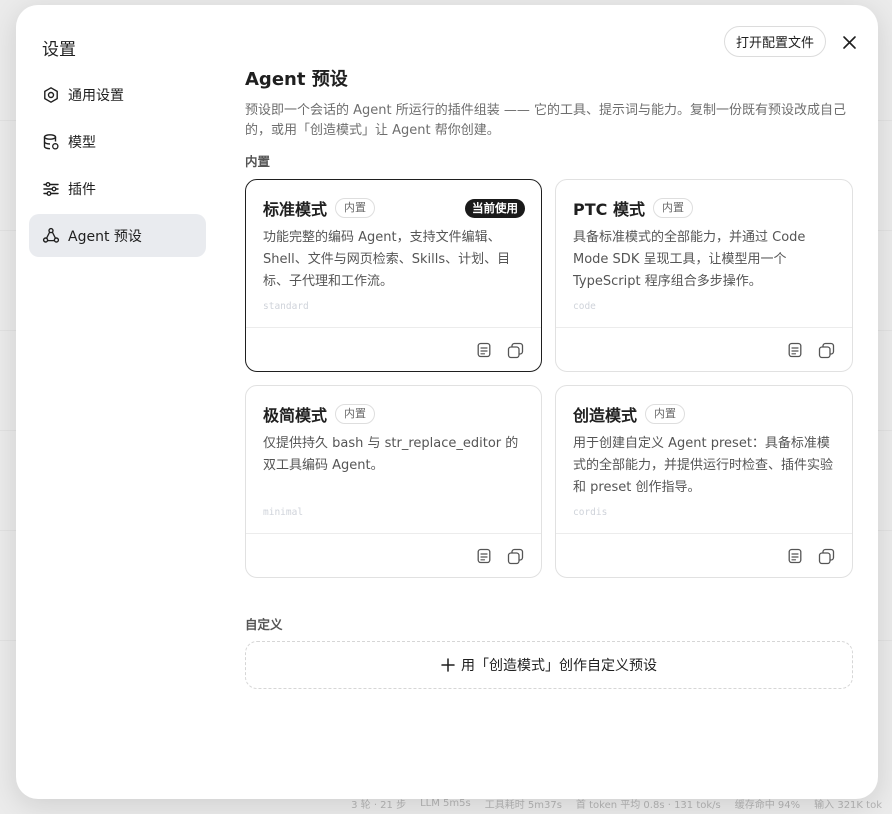  Describe the element at coordinates (51, 188) in the screenshot. I see `sliders-icon` at that location.